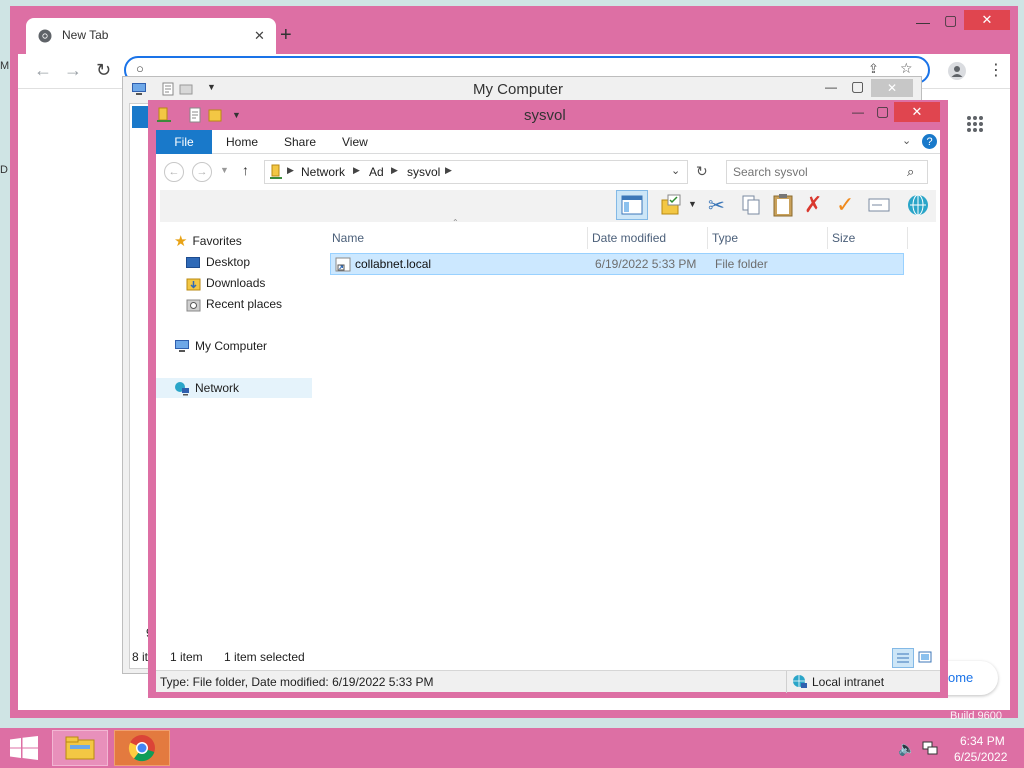 Image resolution: width=1024 pixels, height=768 pixels. What do you see at coordinates (220, 346) in the screenshot?
I see `nav-my-computer: My Computer` at bounding box center [220, 346].